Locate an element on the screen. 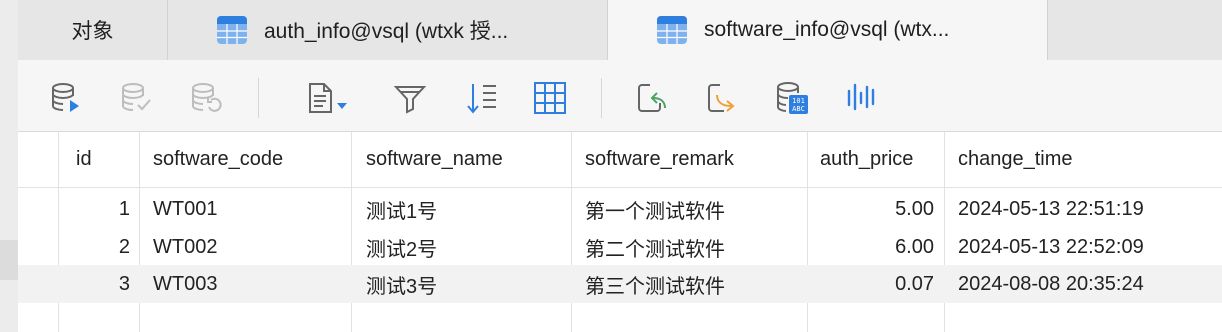  rollback-icon is located at coordinates (207, 97).